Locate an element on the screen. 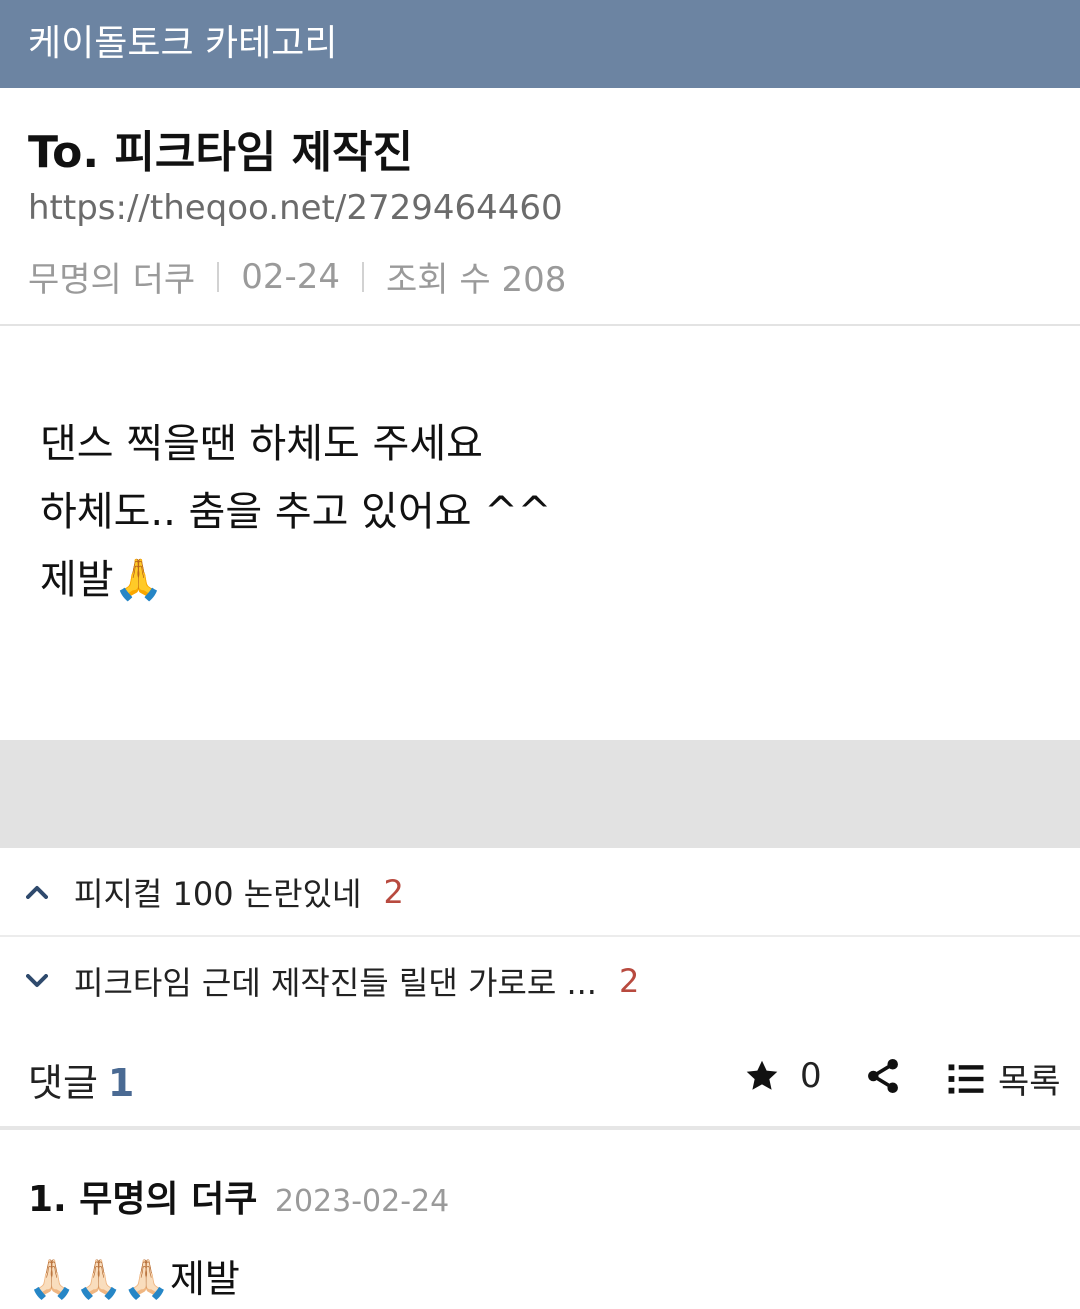 The image size is (1080, 1309). ad-placeholder is located at coordinates (540, 794).